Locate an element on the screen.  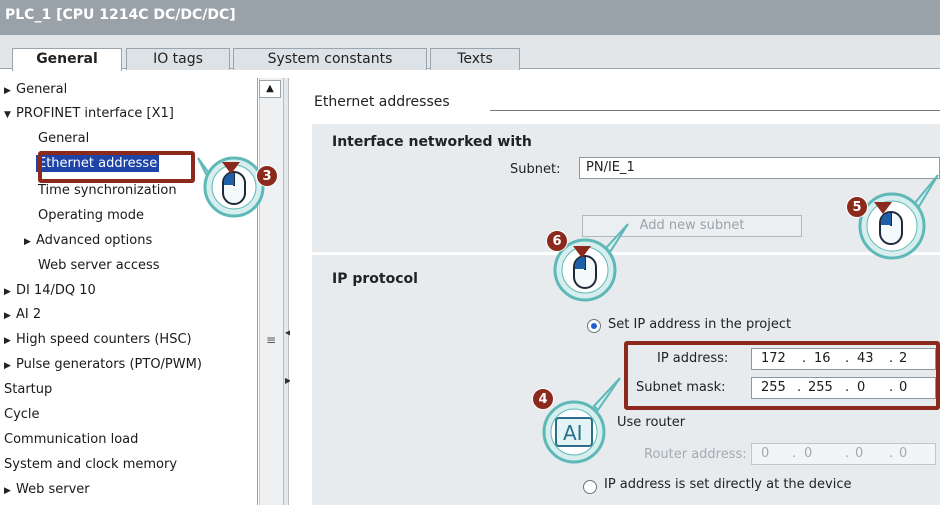
tree-item-pulse-generators: ▶ Pulse generators (PTO/PWM) is located at coordinates (103, 369).